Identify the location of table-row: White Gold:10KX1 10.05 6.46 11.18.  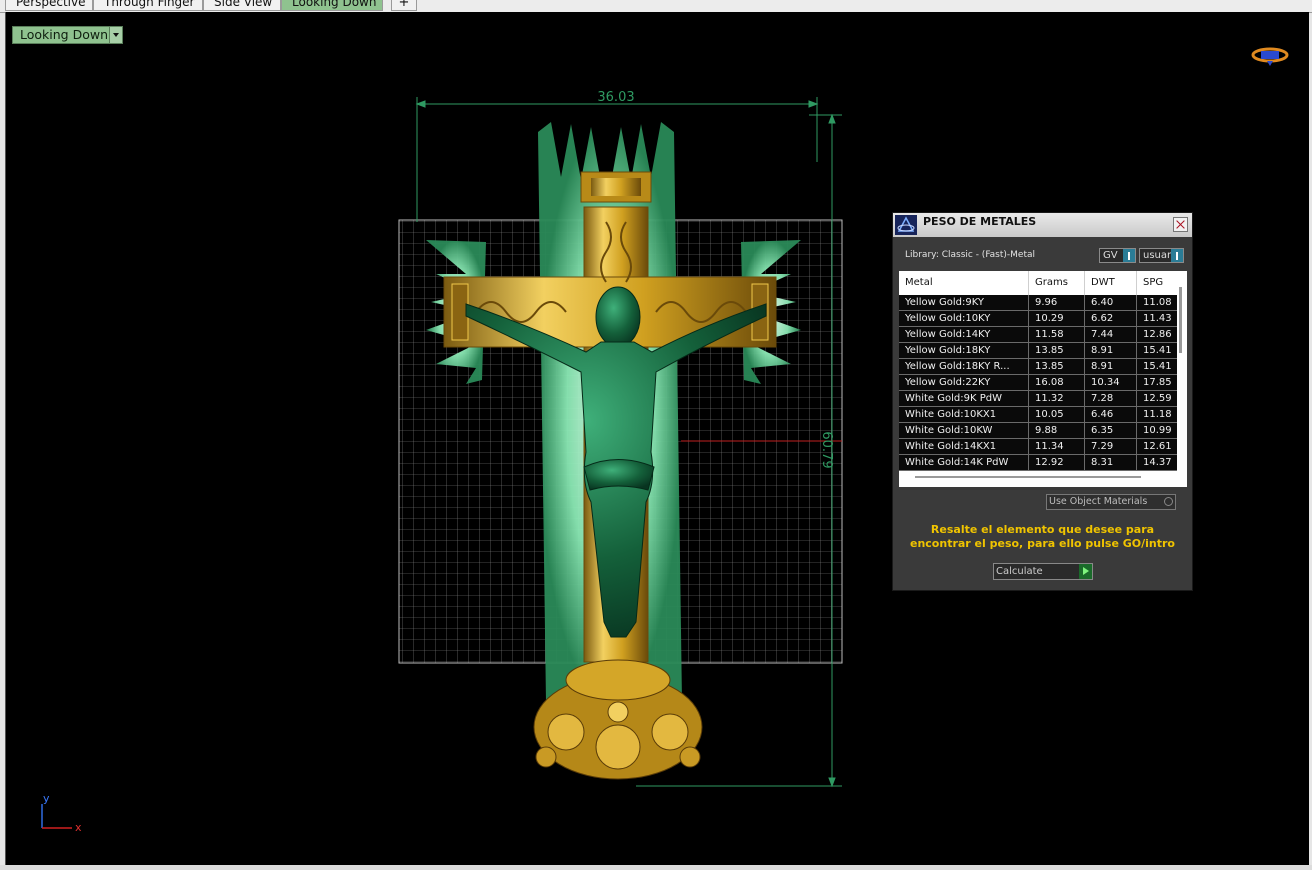
(1038, 415).